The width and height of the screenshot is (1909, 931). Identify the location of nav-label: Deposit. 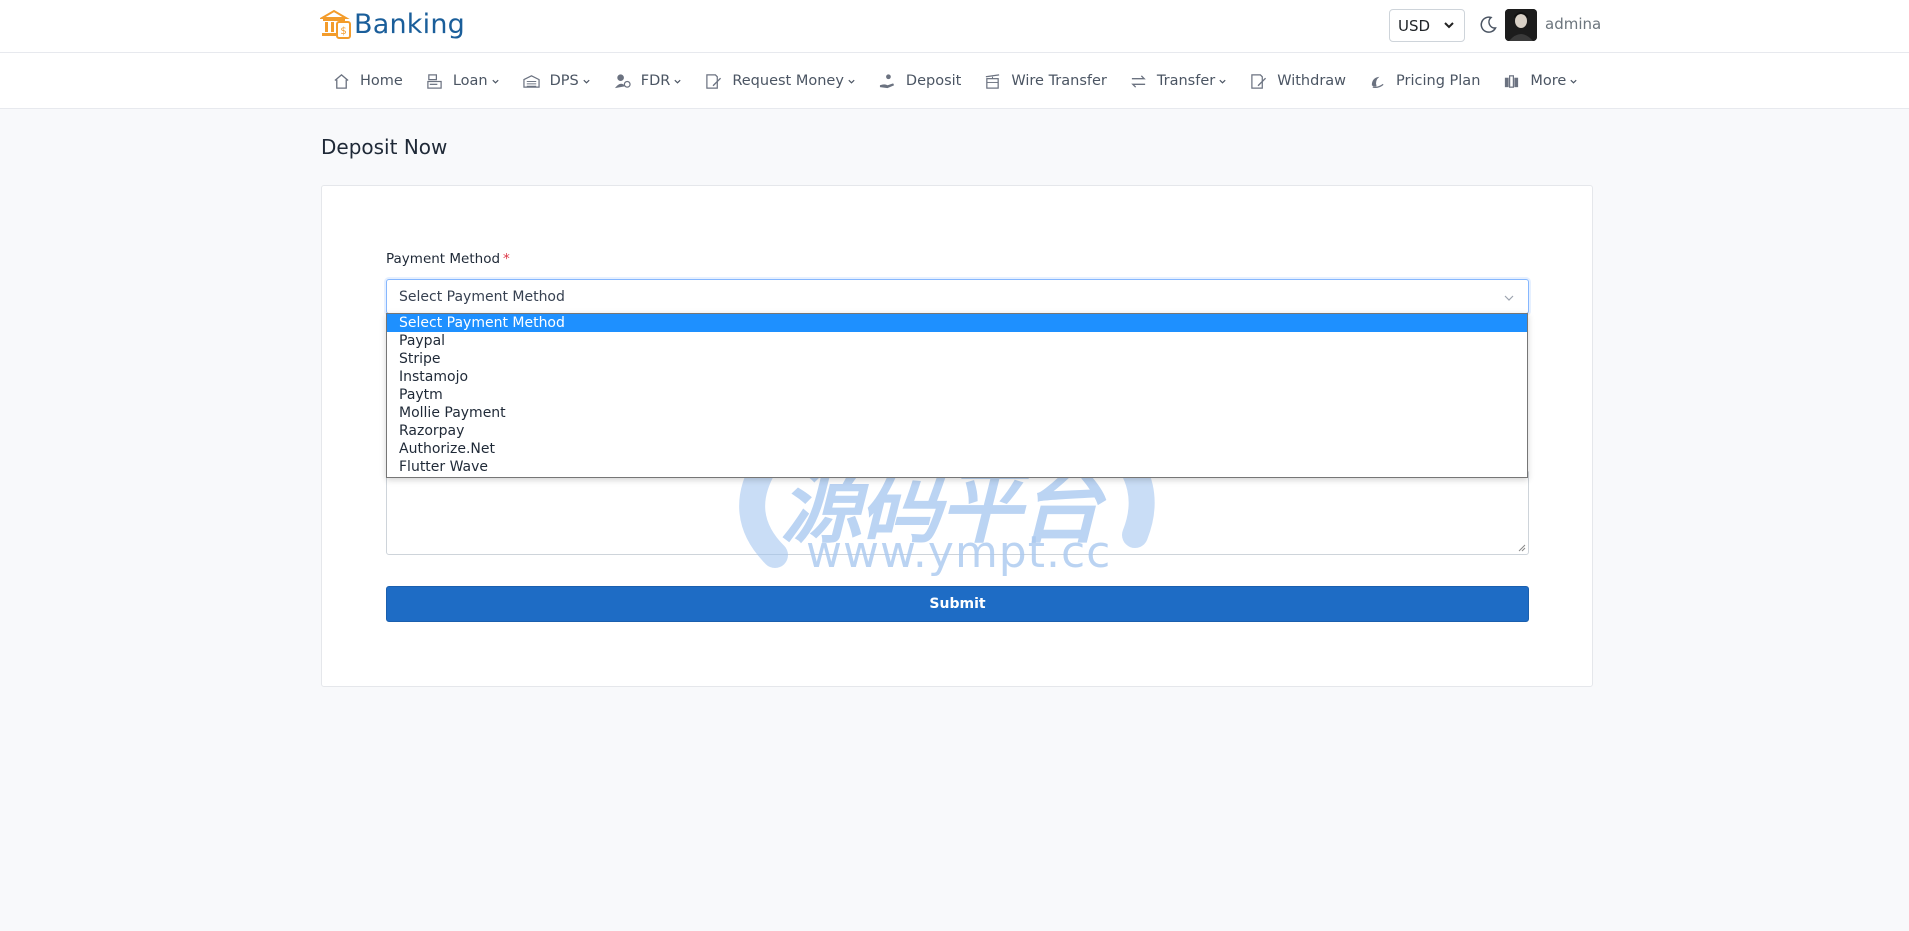
(933, 81).